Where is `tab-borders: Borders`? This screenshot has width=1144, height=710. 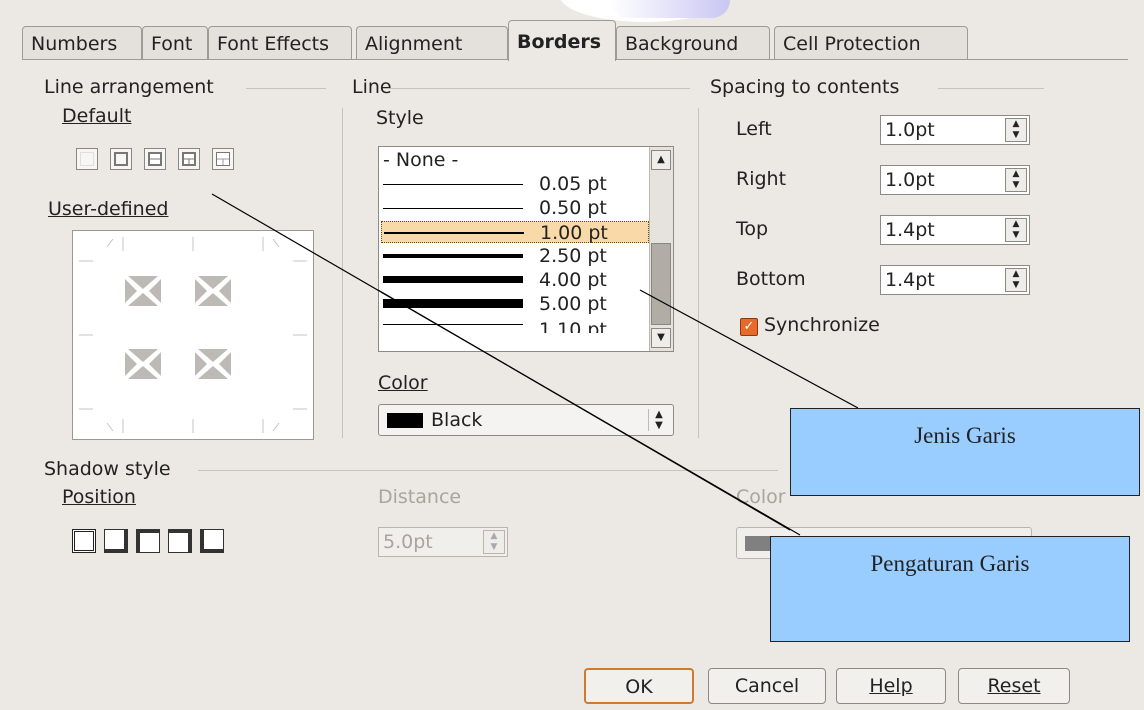 tab-borders: Borders is located at coordinates (562, 40).